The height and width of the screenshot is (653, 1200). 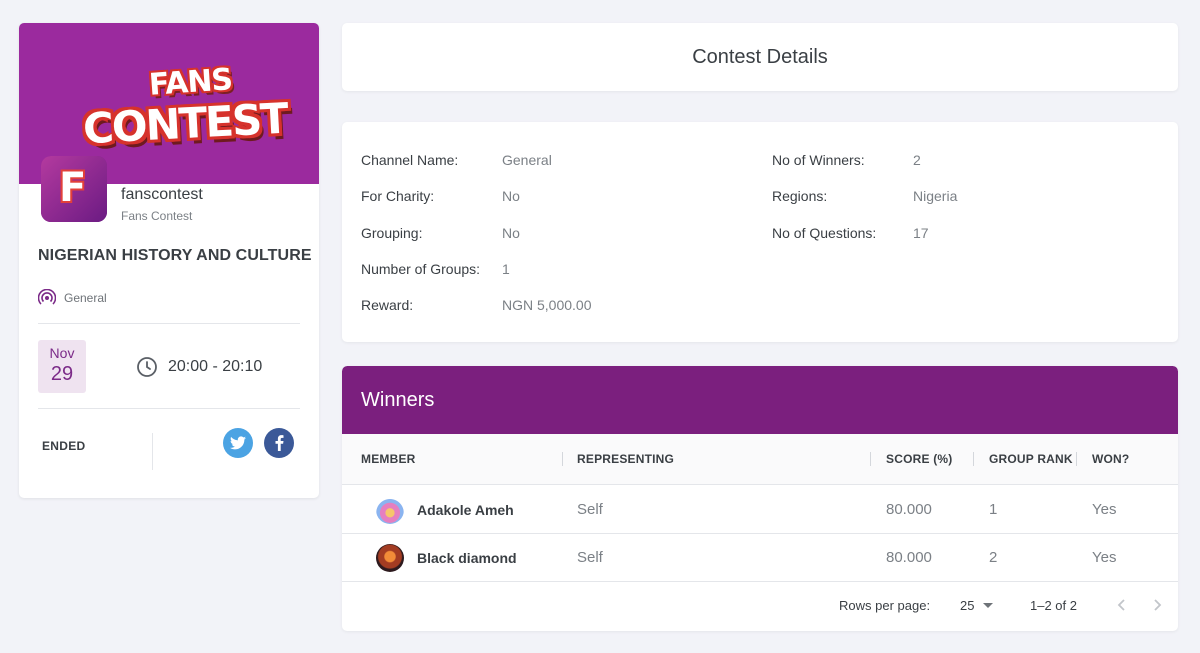 I want to click on chevron-left-icon, so click(x=1122, y=605).